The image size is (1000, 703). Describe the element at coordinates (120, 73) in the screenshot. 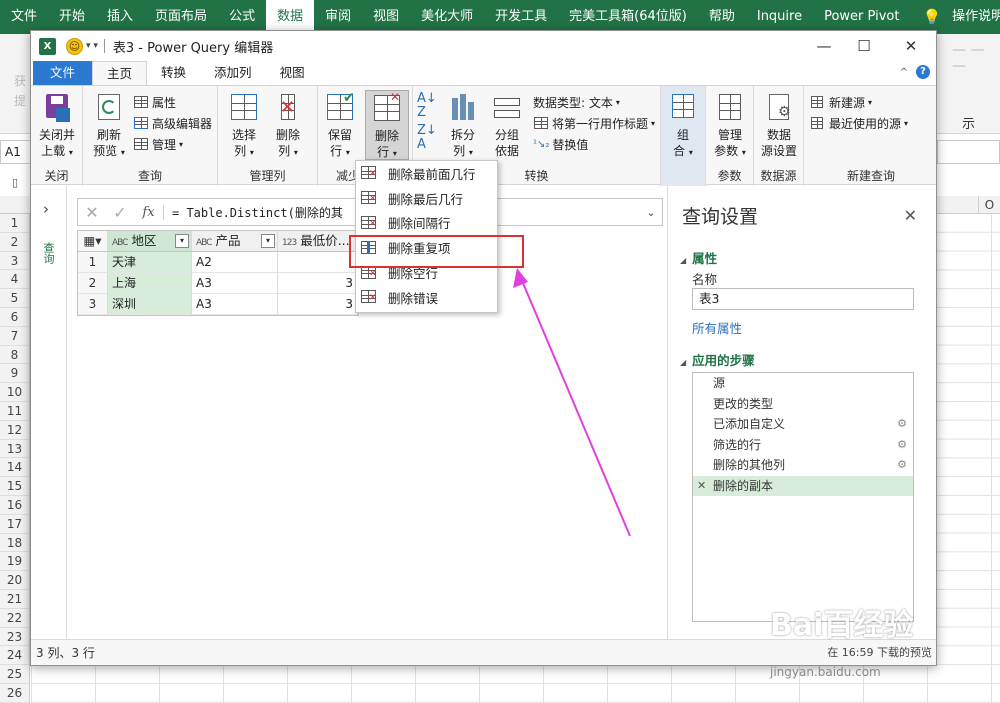

I see `tab-home: 主页` at that location.